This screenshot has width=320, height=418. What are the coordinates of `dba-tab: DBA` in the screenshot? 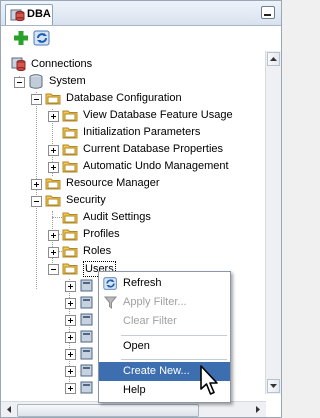 It's located at (29, 14).